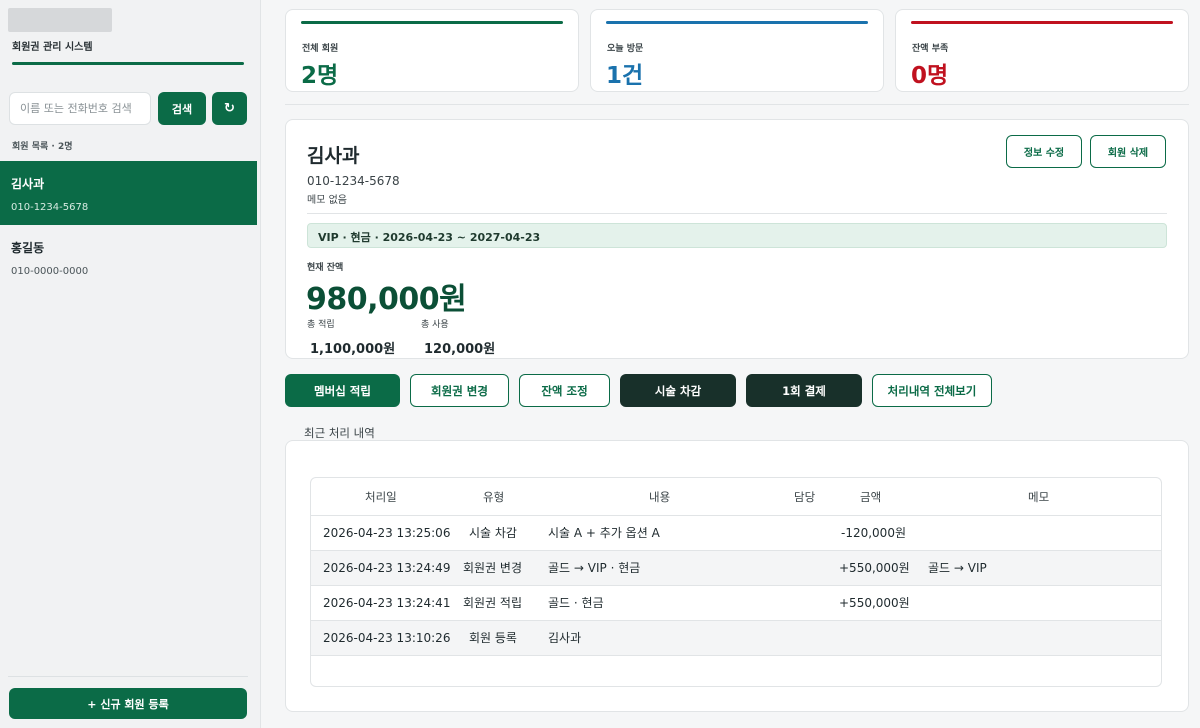 The image size is (1200, 728). Describe the element at coordinates (957, 568) in the screenshot. I see `cell-memo: 골드 → VIP` at that location.